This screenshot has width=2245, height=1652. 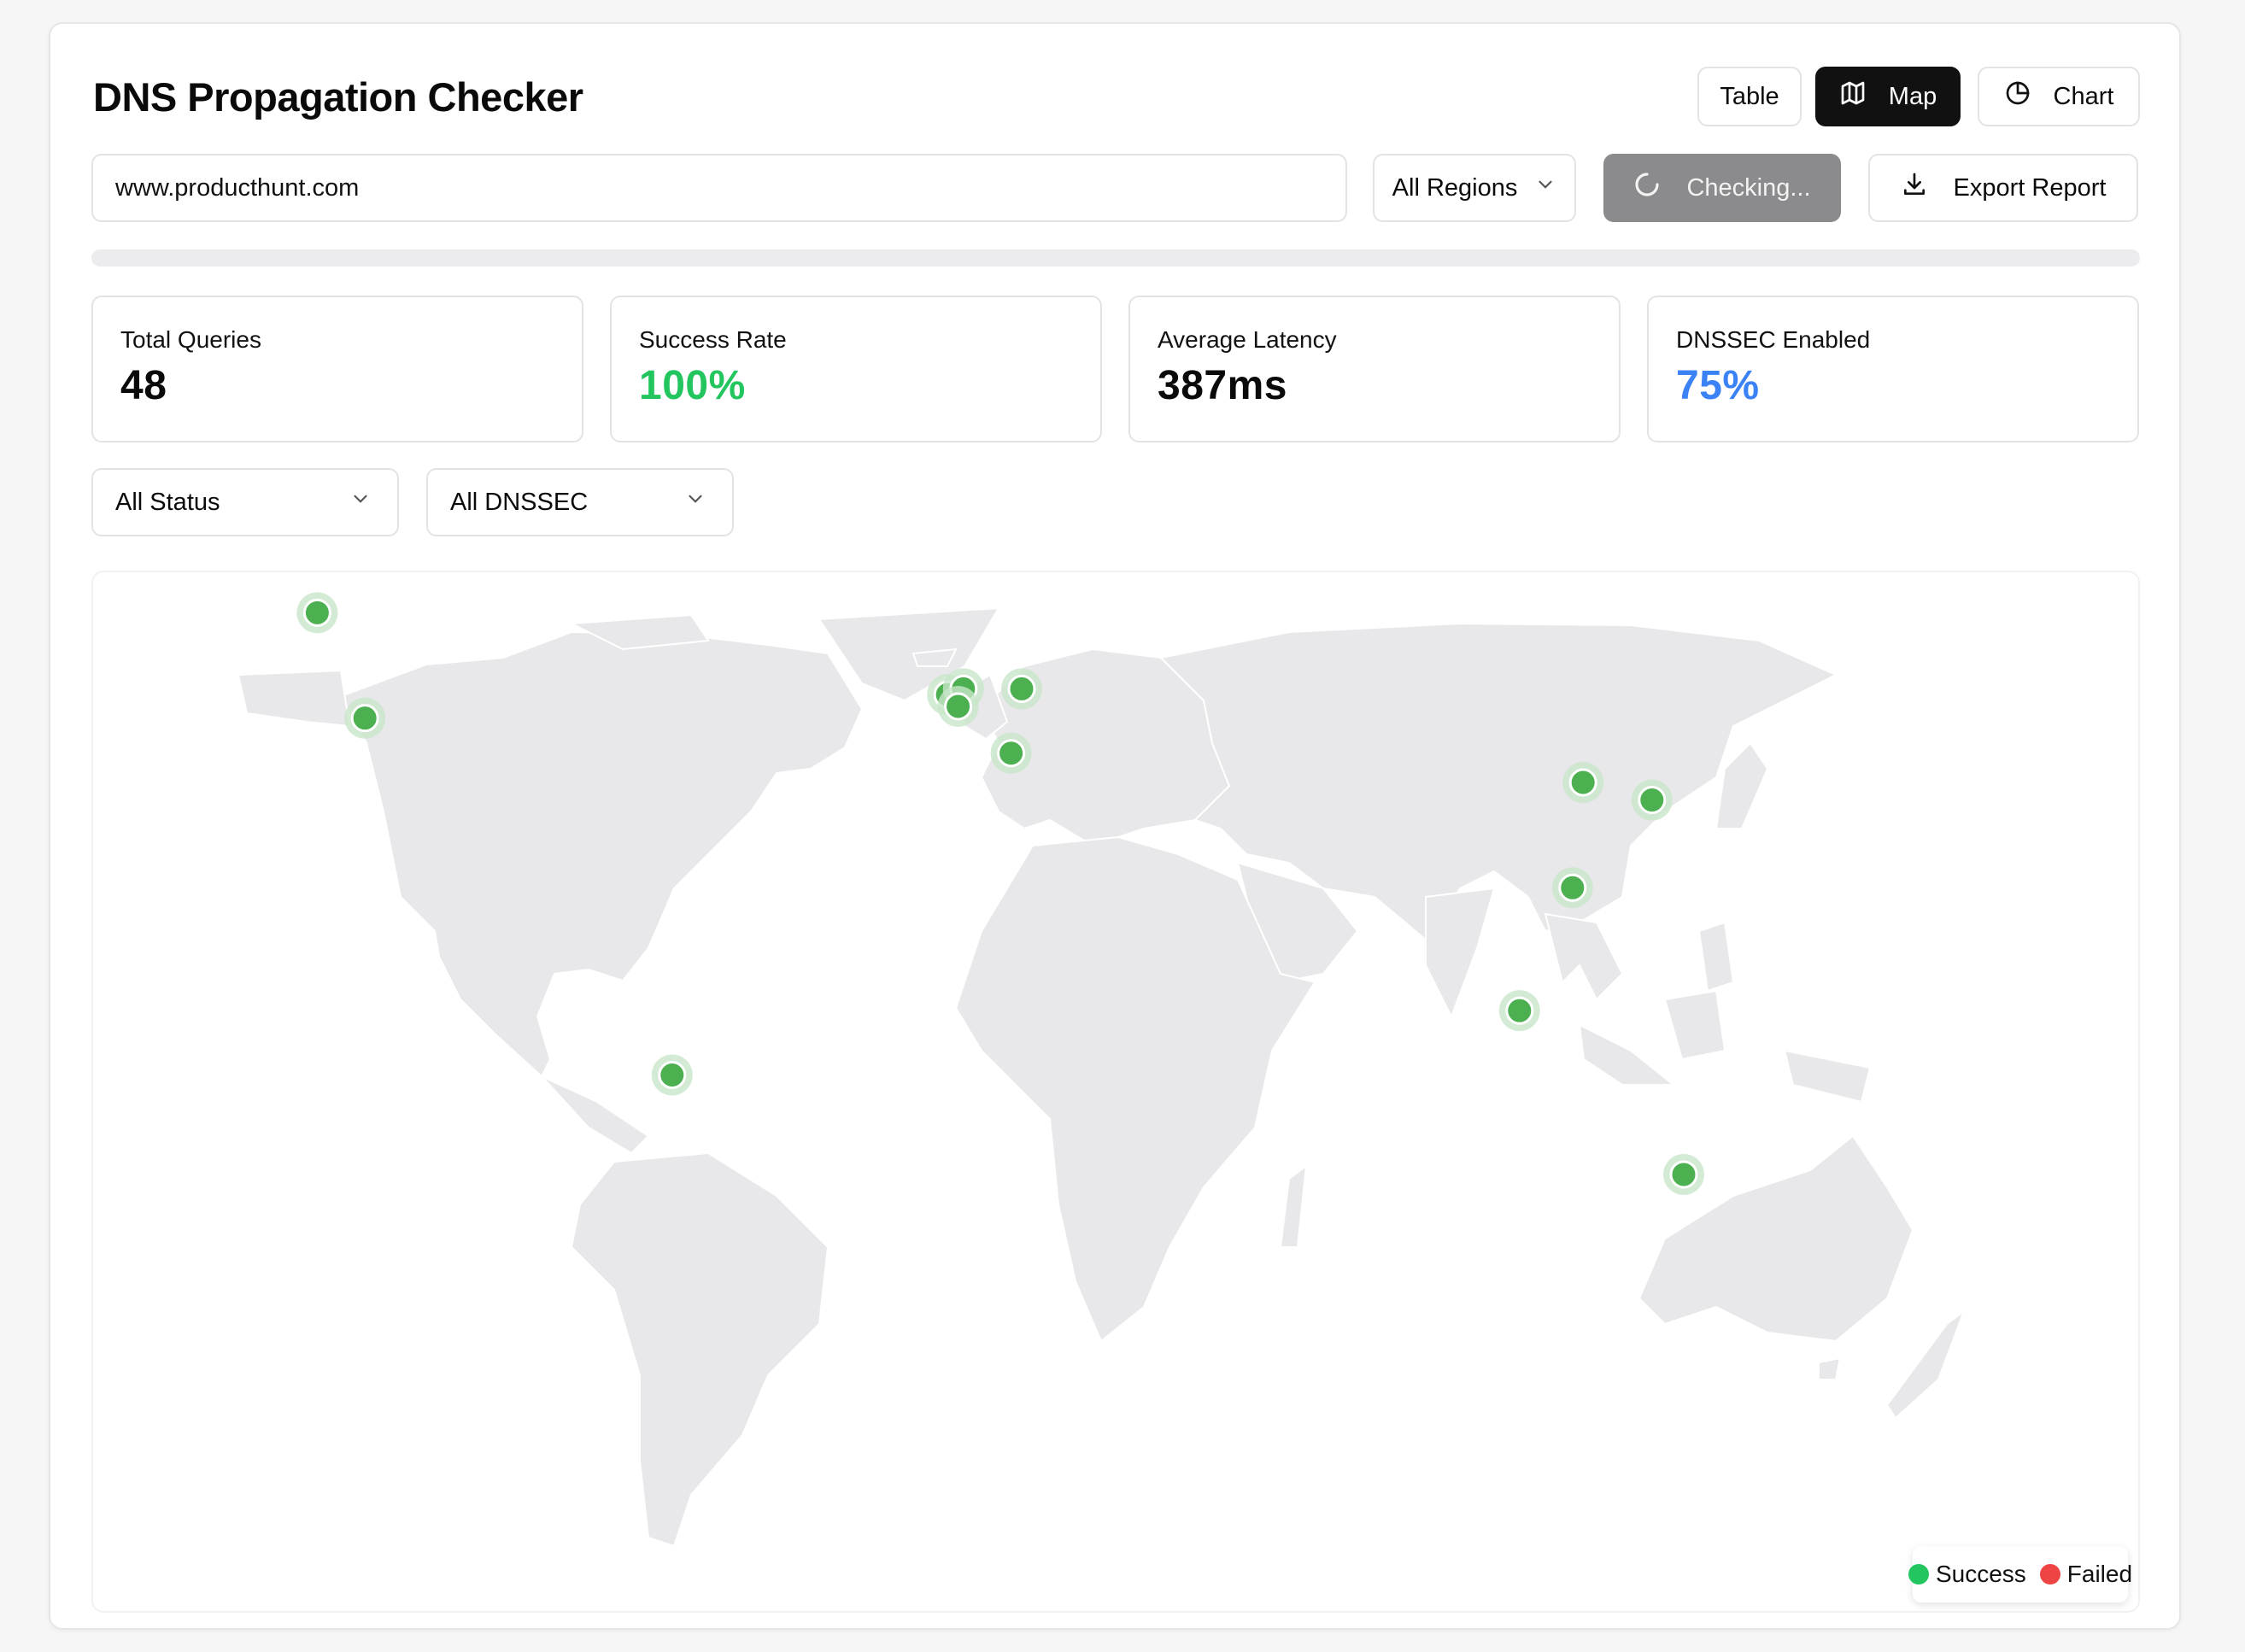 What do you see at coordinates (692, 385) in the screenshot?
I see `stat-value: 100%` at bounding box center [692, 385].